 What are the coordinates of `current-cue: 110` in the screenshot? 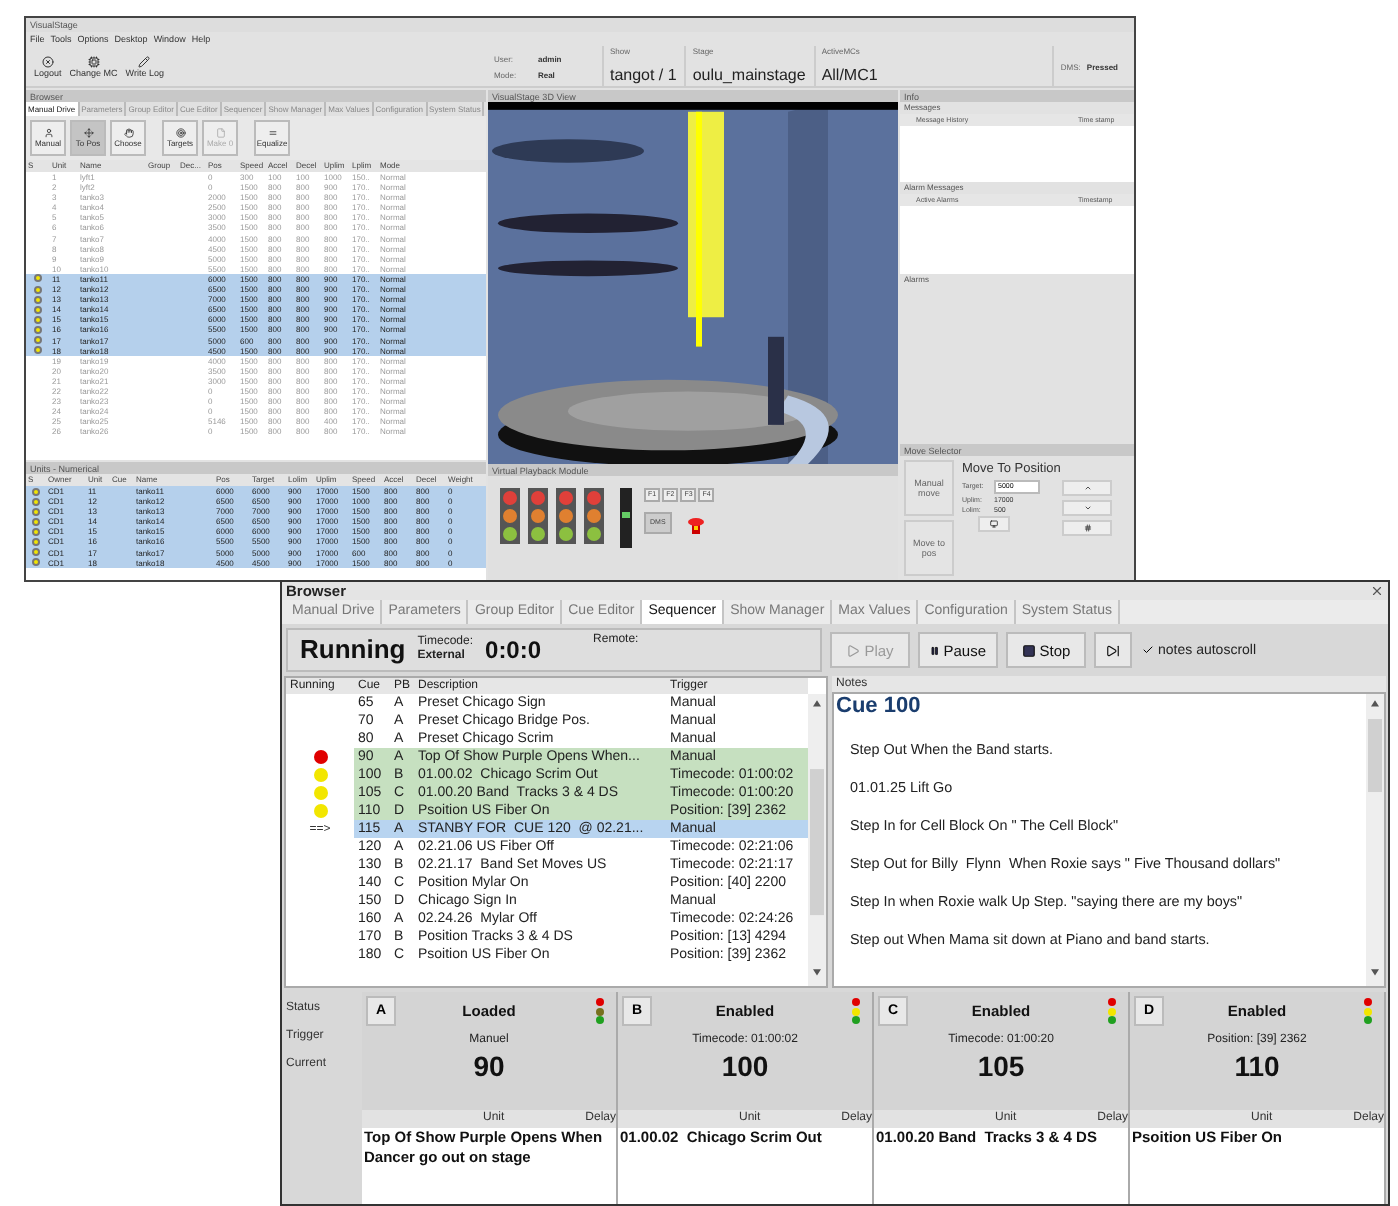 It's located at (1257, 1066).